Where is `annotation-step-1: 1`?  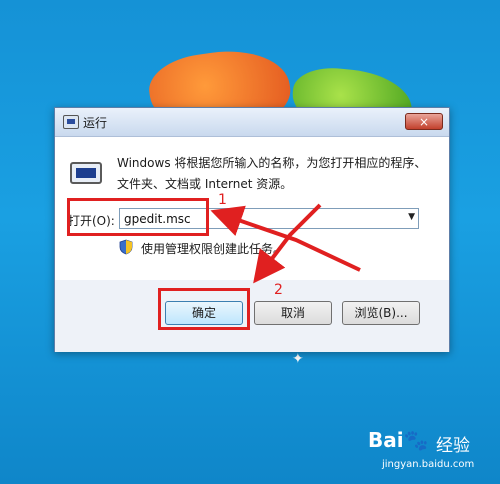 annotation-step-1: 1 is located at coordinates (222, 200).